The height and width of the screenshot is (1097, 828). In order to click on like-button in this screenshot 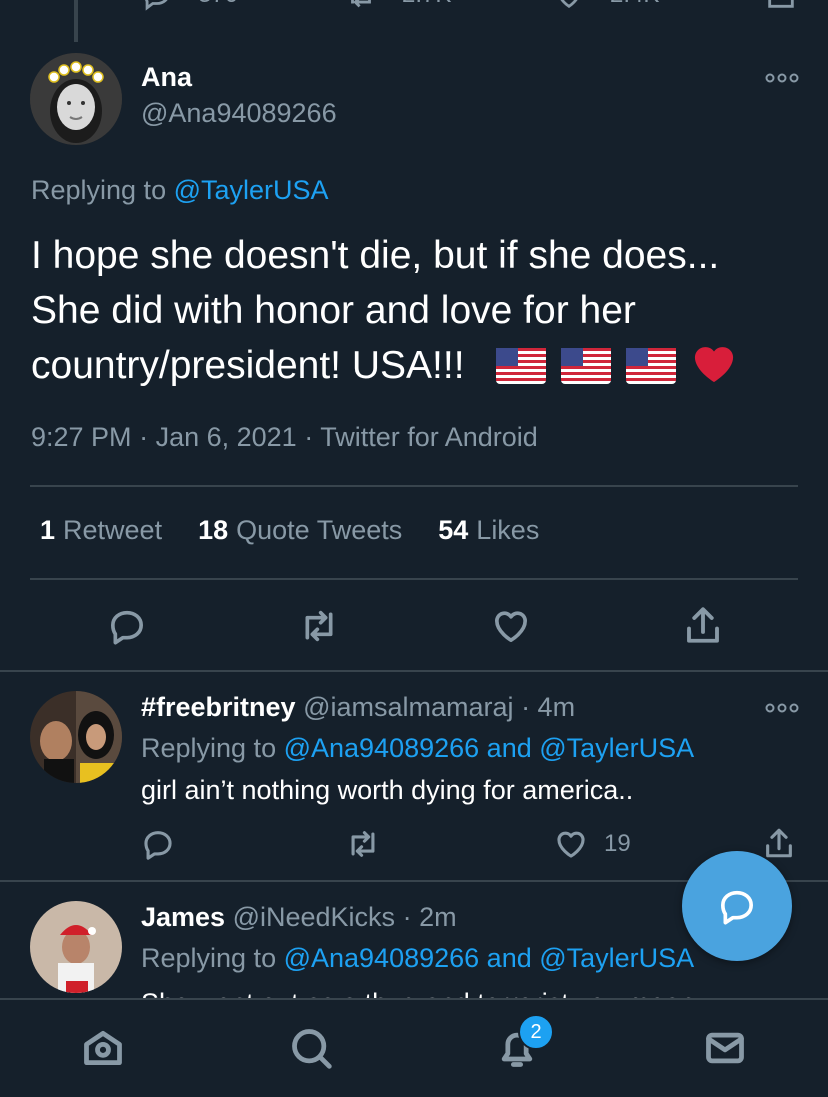, I will do `click(511, 626)`.